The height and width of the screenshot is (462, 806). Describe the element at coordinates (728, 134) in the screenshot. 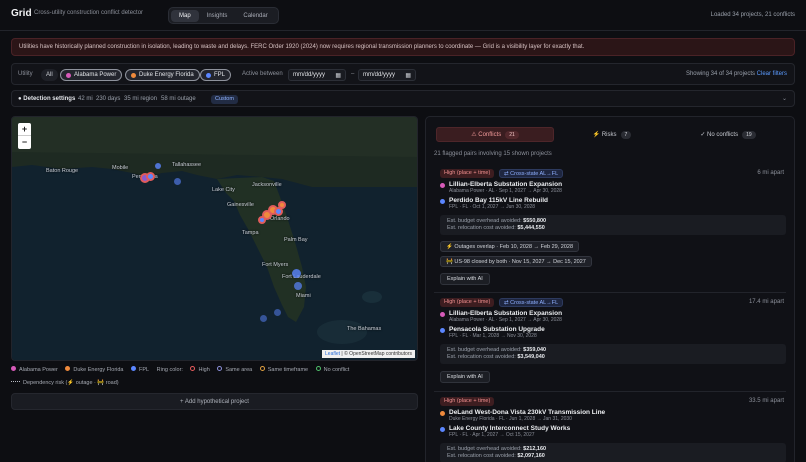

I see `tab-no-conflicts: ✓ No conflicts 19` at that location.